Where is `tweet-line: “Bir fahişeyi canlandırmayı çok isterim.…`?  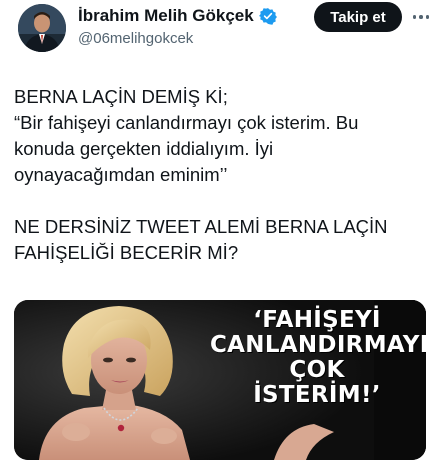 tweet-line: “Bir fahişeyi canlandırmayı çok isterim.… is located at coordinates (186, 122).